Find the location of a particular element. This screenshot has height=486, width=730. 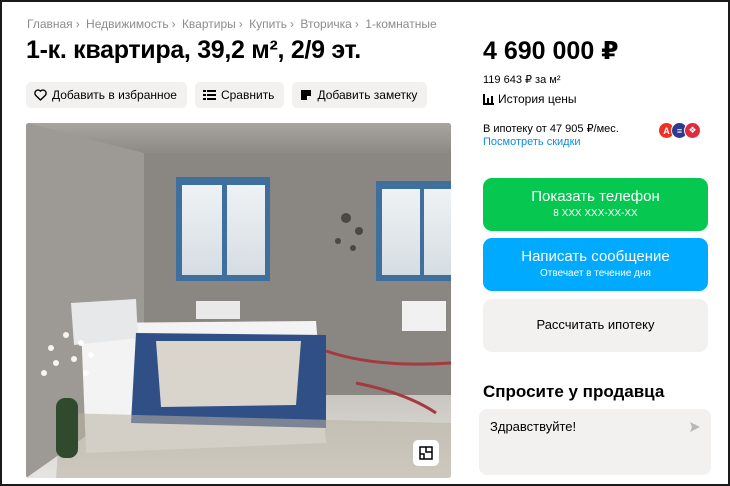

breadcrumb-item-realty: Недвижимость is located at coordinates (127, 24).